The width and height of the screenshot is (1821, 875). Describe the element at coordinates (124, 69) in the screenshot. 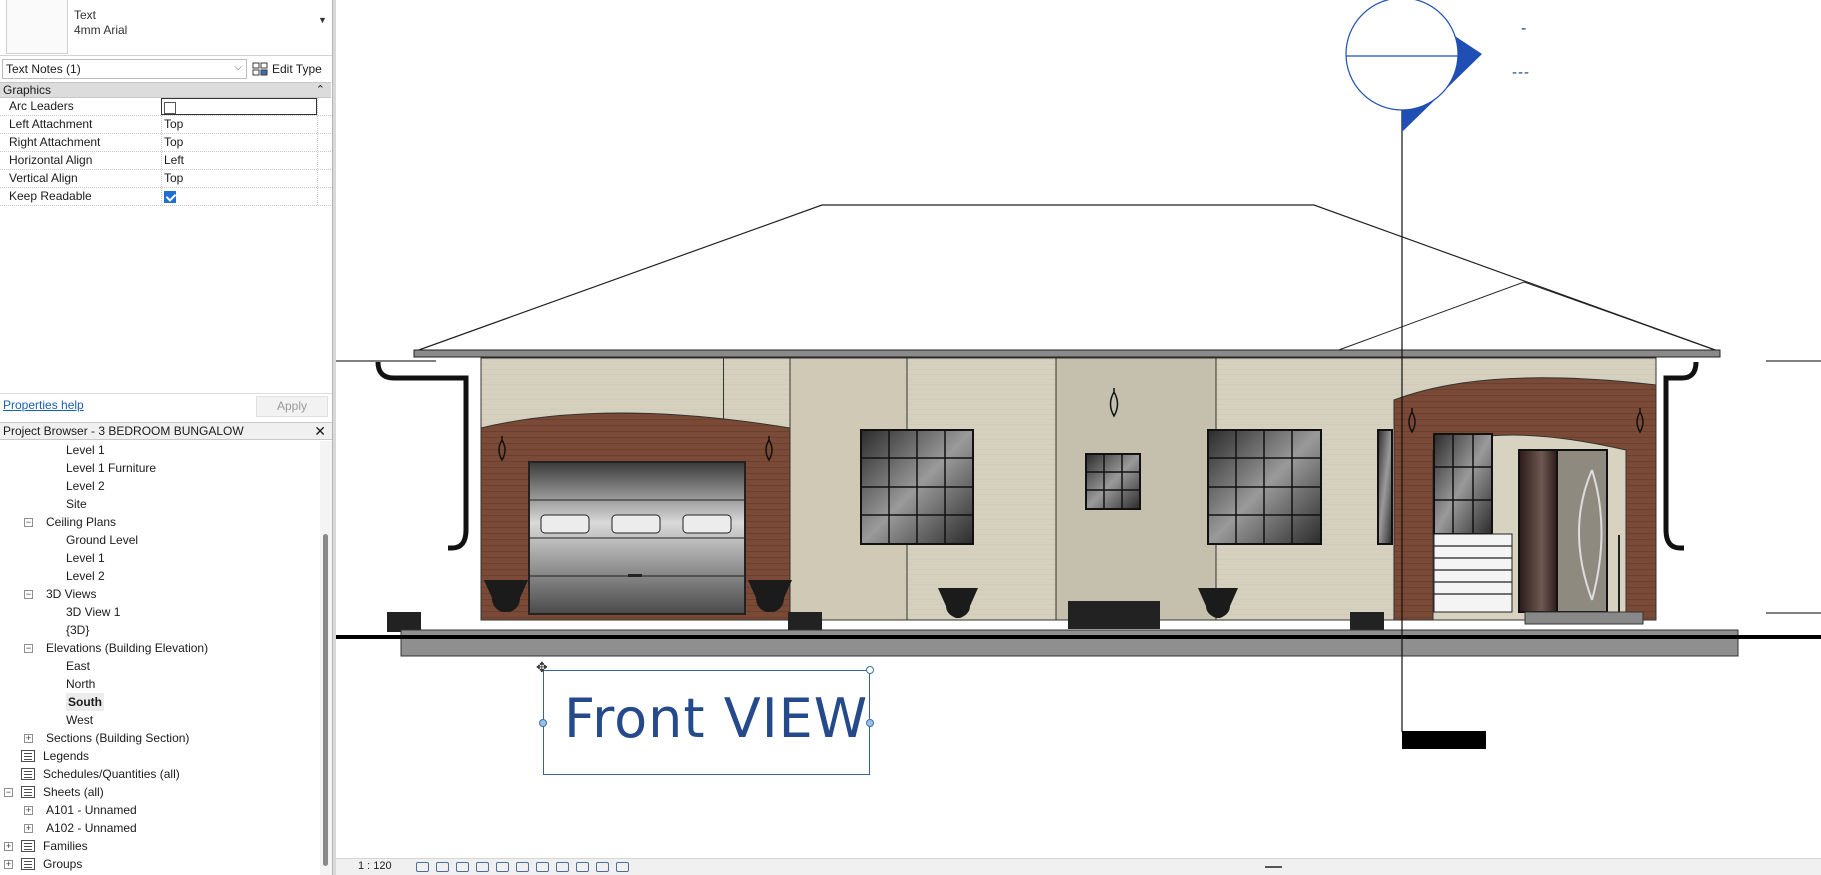

I see `instance-filter-dropdown: Text Notes (1) ⌵` at that location.